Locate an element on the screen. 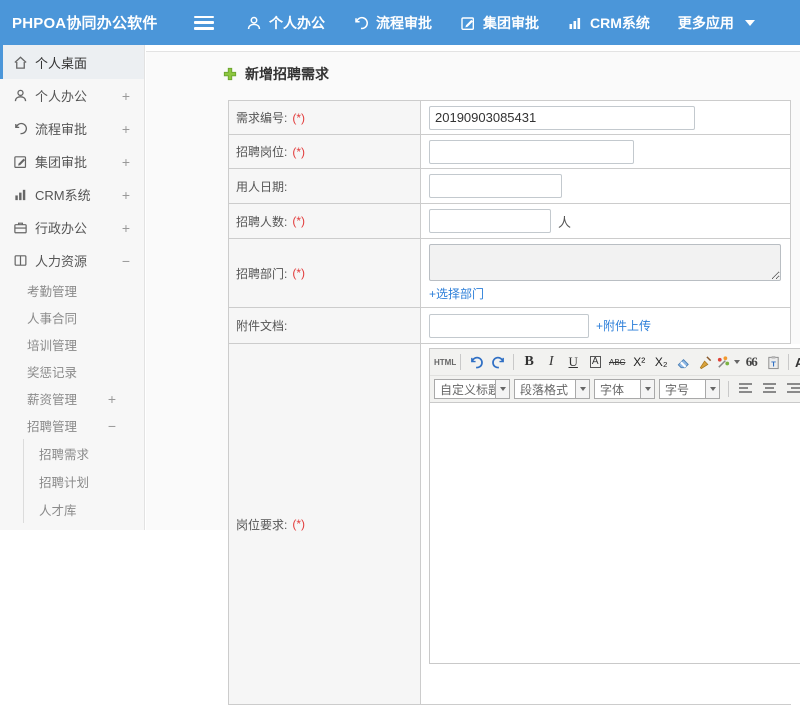 This screenshot has width=800, height=705. sidebar-item-salary-mgmt: 薪资管理 + is located at coordinates (72, 398).